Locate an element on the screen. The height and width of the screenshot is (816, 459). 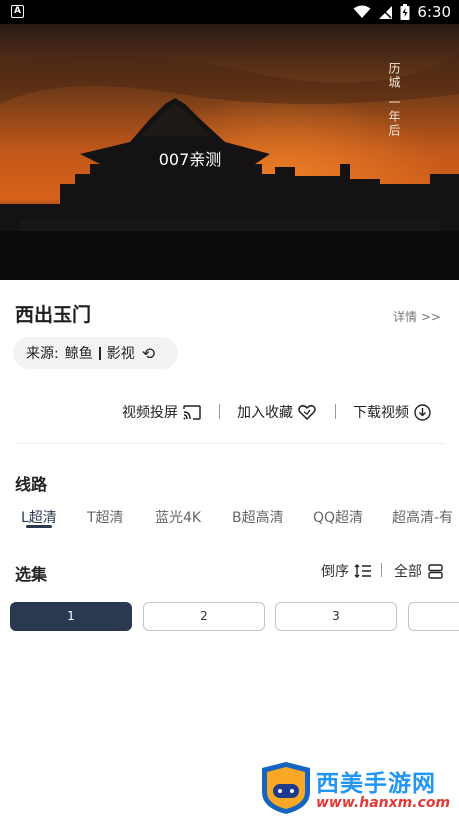
all-episodes-label: 全部 is located at coordinates (408, 572).